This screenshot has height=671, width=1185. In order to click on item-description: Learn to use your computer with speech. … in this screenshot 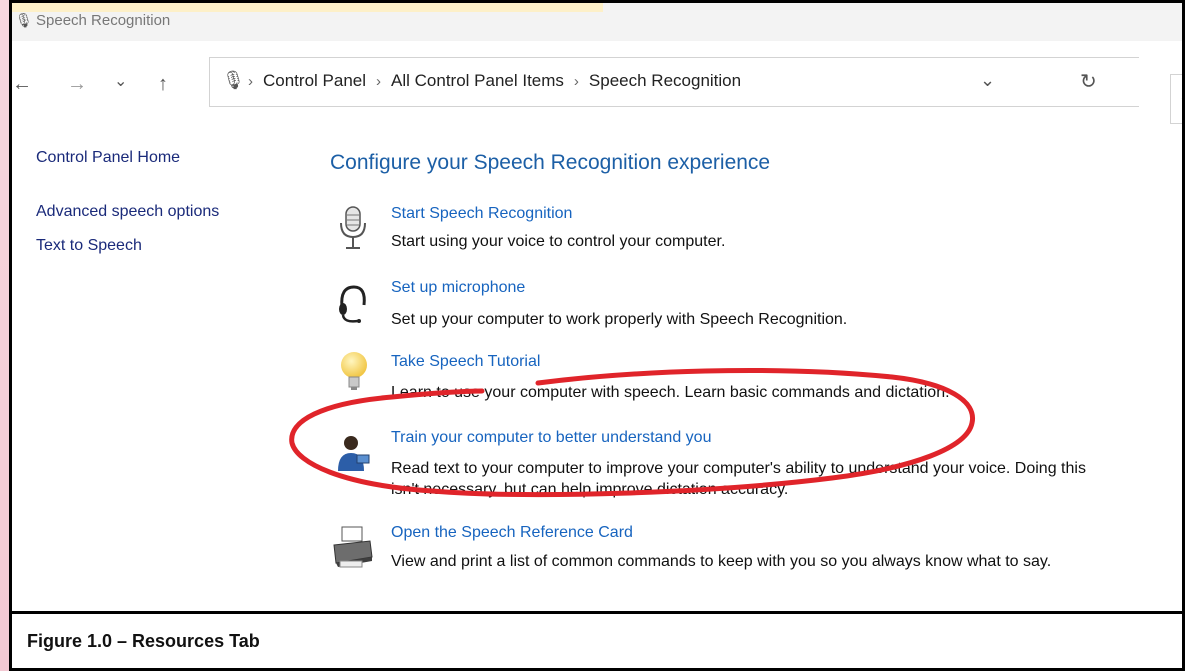, I will do `click(670, 392)`.